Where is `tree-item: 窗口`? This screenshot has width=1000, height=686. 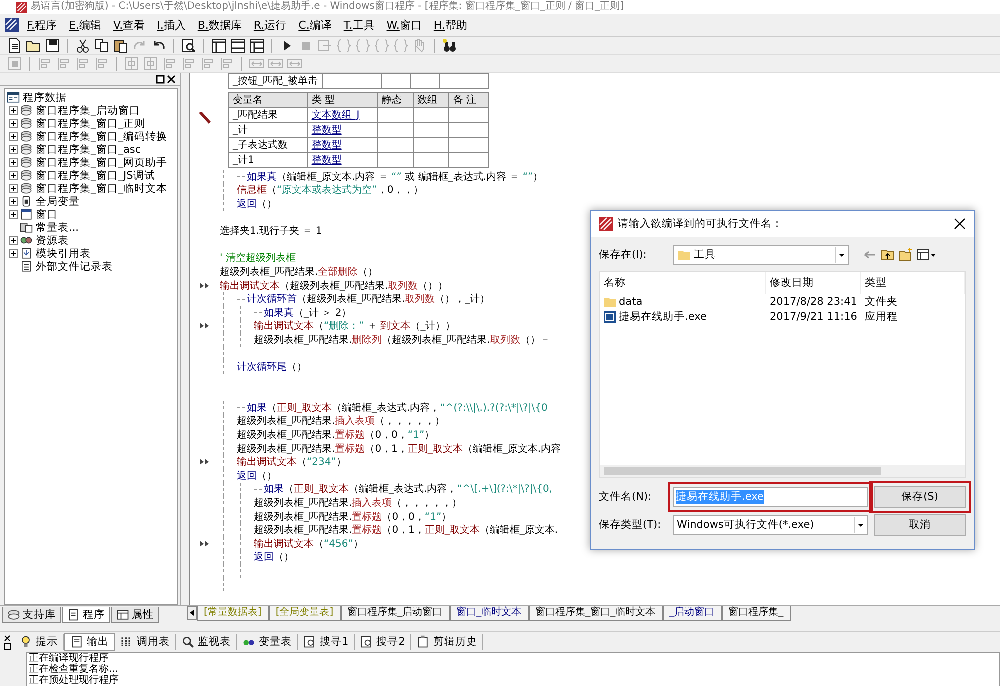
tree-item: 窗口 is located at coordinates (47, 215).